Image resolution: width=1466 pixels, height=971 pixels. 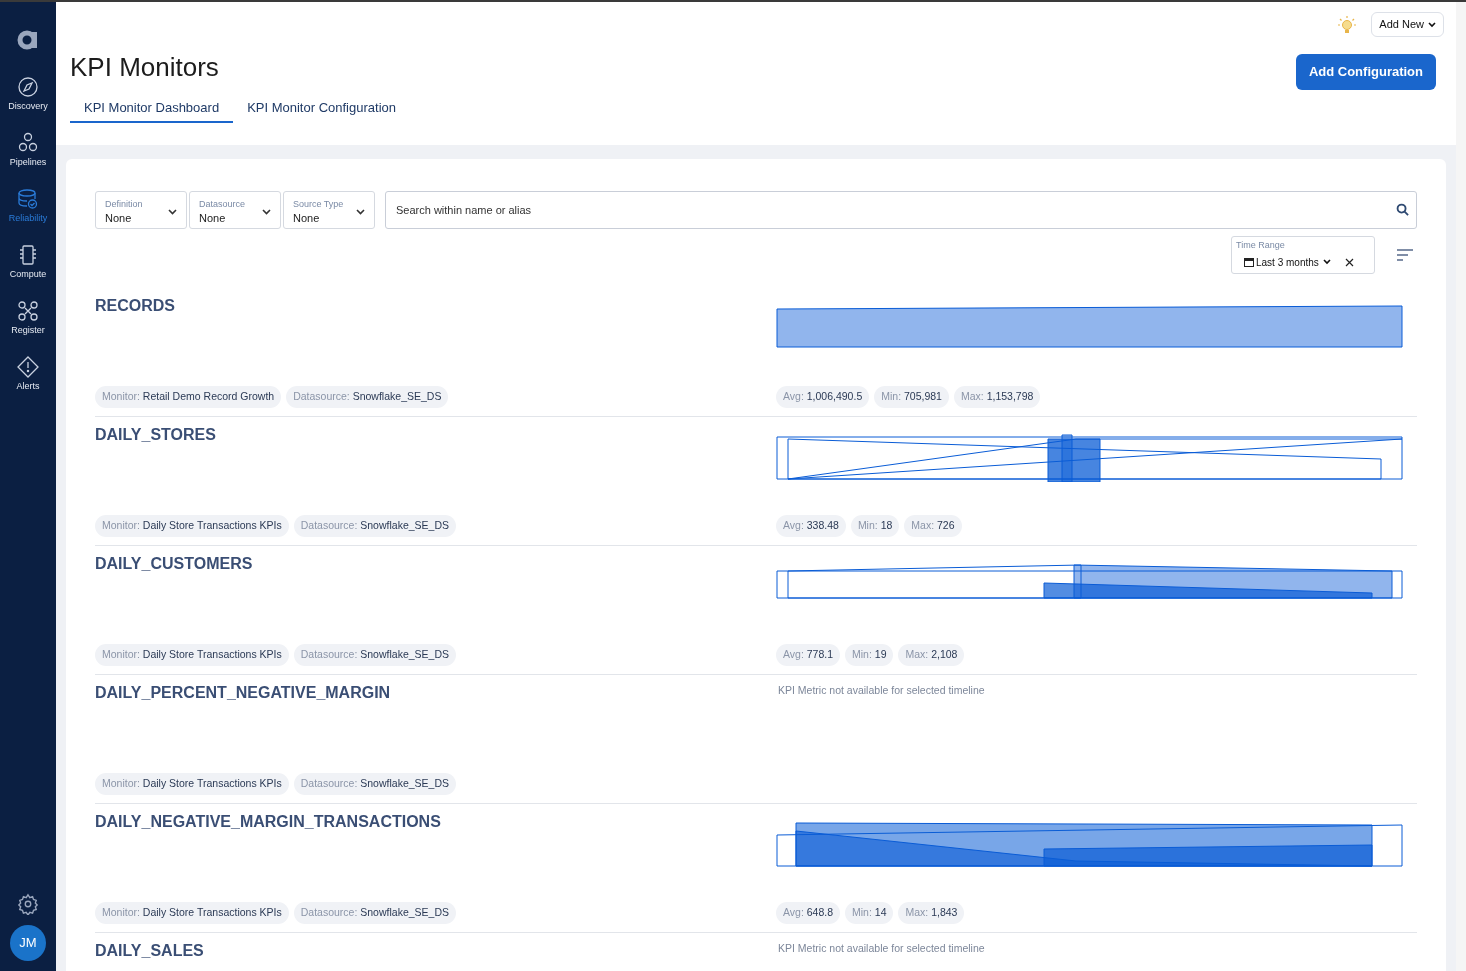 I want to click on monitor-title: RECORDS, so click(x=135, y=306).